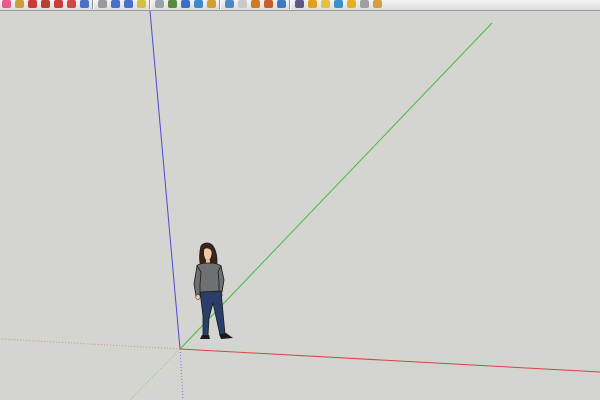  What do you see at coordinates (226, 336) in the screenshot?
I see `person-right-shoe` at bounding box center [226, 336].